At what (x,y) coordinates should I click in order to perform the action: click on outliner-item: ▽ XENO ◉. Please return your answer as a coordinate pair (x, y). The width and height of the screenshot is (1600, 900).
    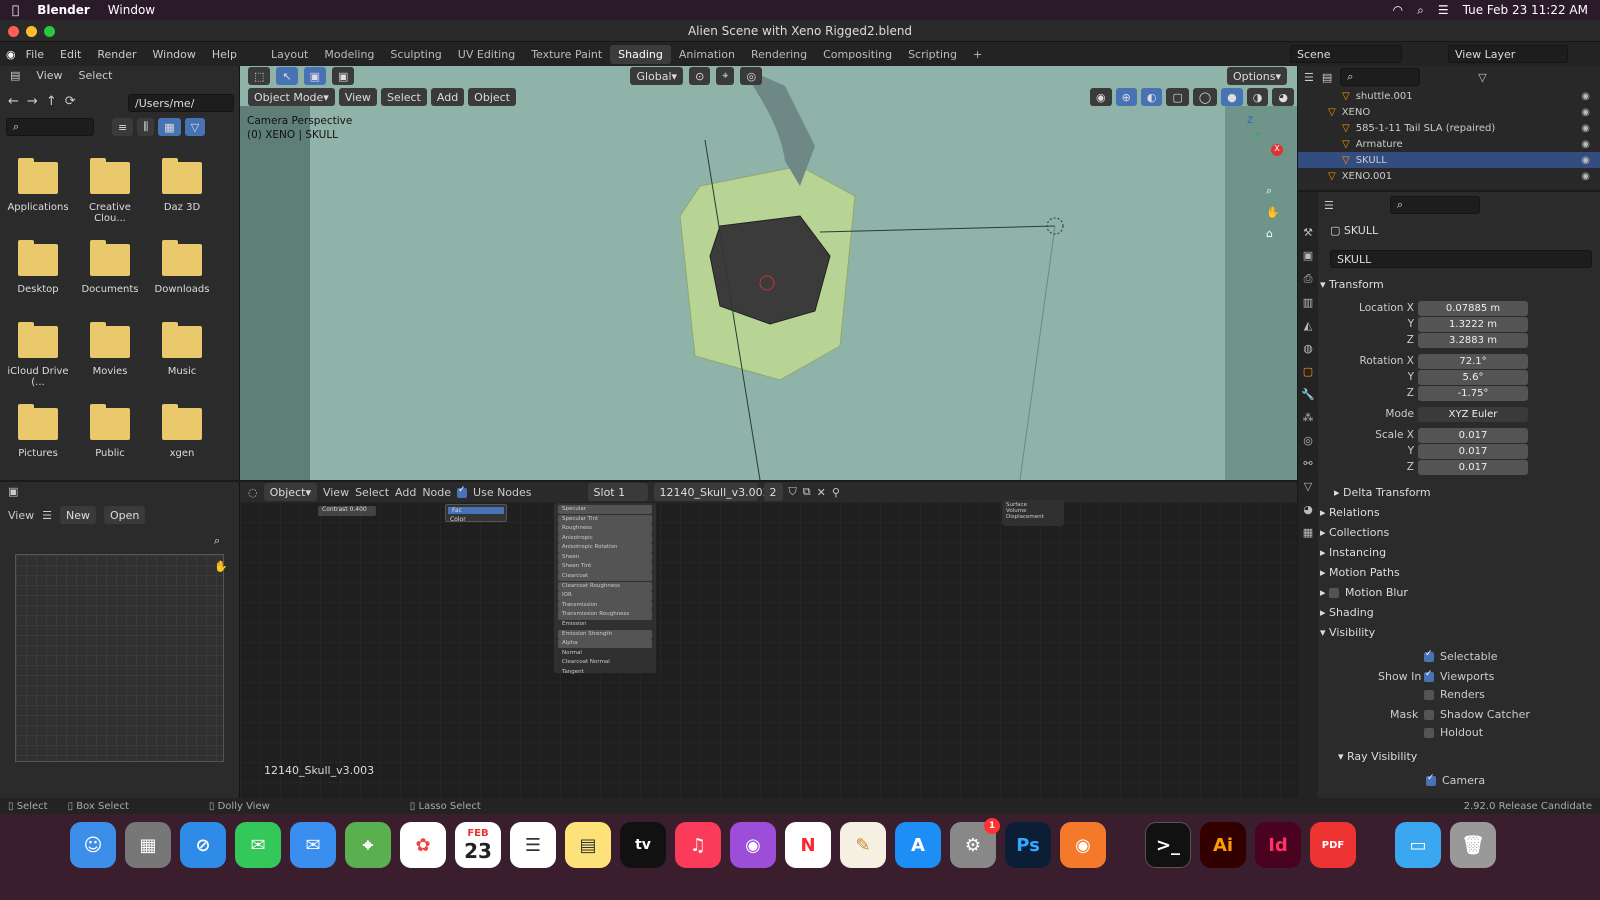
    Looking at the image, I should click on (1449, 112).